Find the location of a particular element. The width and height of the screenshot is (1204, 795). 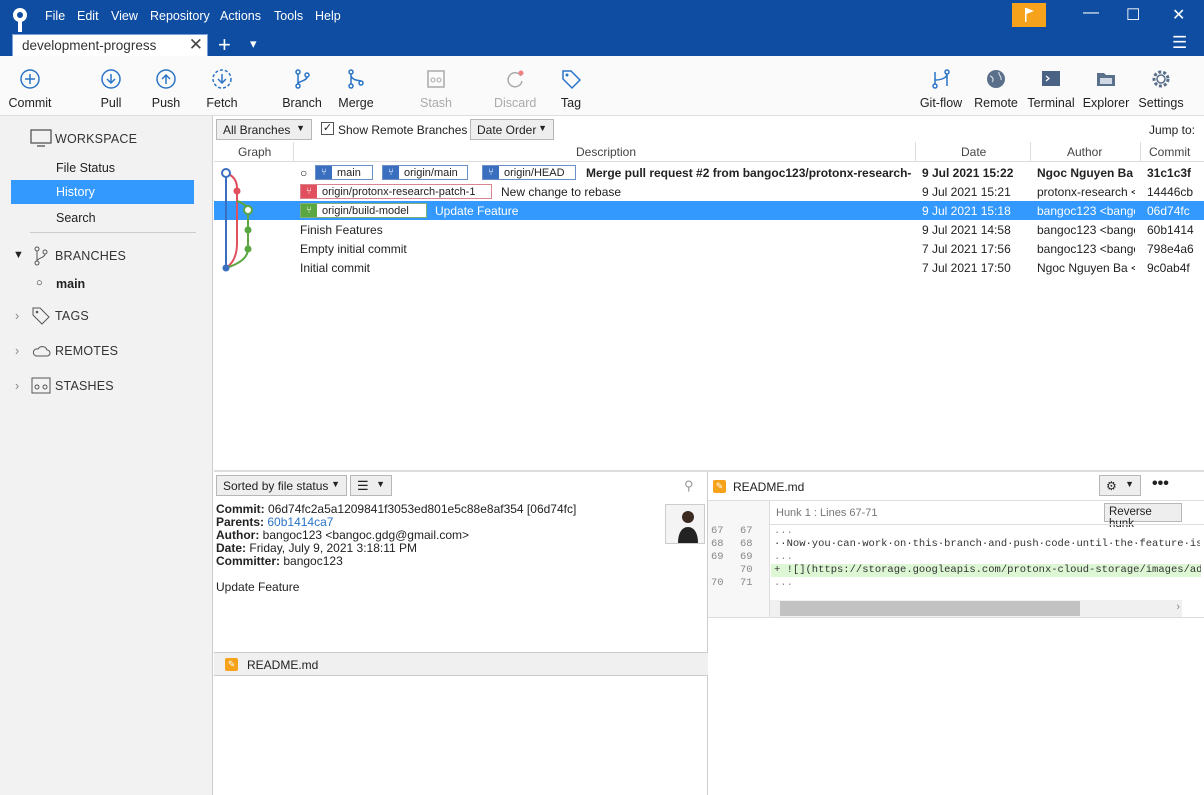

diff-options-dropdown: ⚙ ▼ is located at coordinates (1120, 485).